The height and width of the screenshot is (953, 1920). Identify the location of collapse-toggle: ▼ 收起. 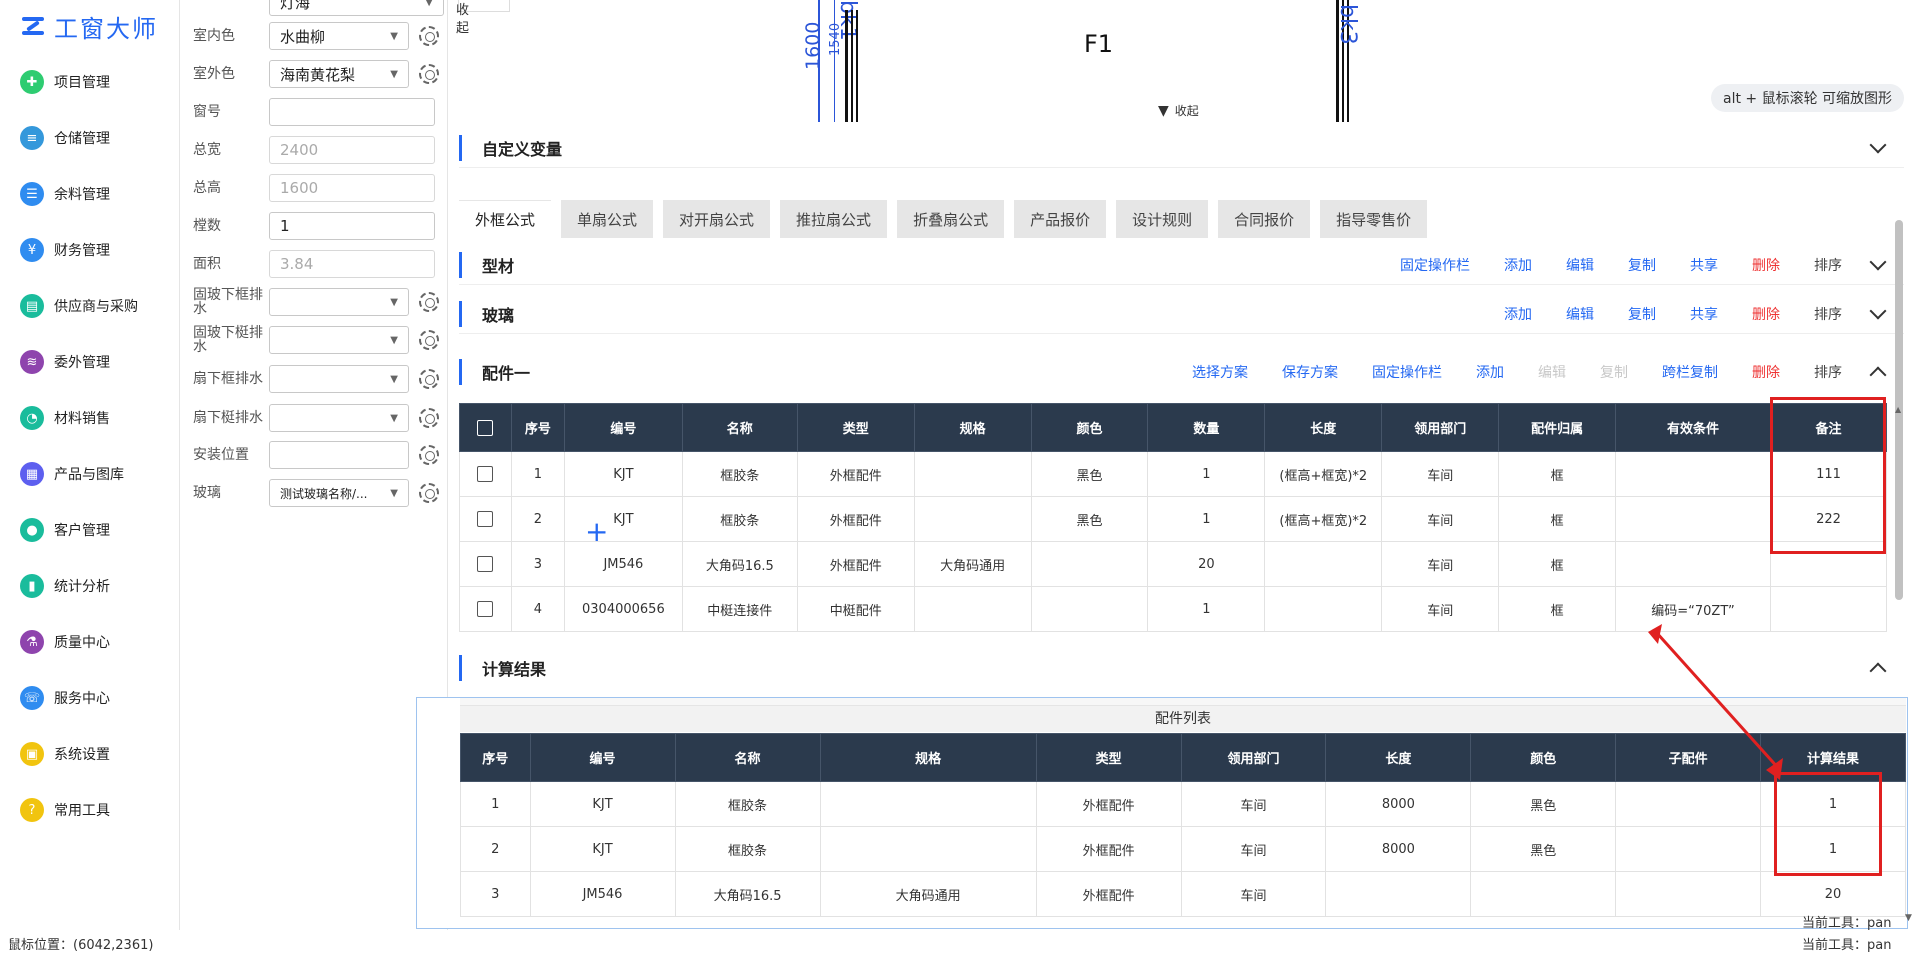
(1178, 110).